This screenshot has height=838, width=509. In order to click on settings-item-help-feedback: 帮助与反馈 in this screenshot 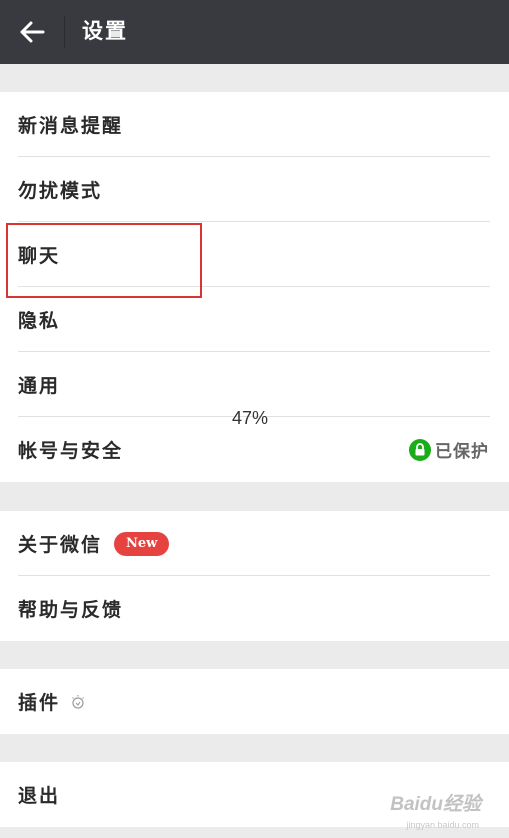, I will do `click(254, 608)`.